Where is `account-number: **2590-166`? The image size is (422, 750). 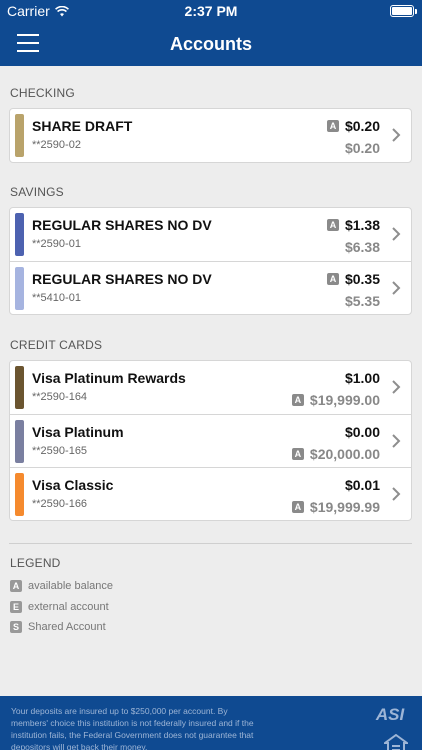 account-number: **2590-166 is located at coordinates (60, 504).